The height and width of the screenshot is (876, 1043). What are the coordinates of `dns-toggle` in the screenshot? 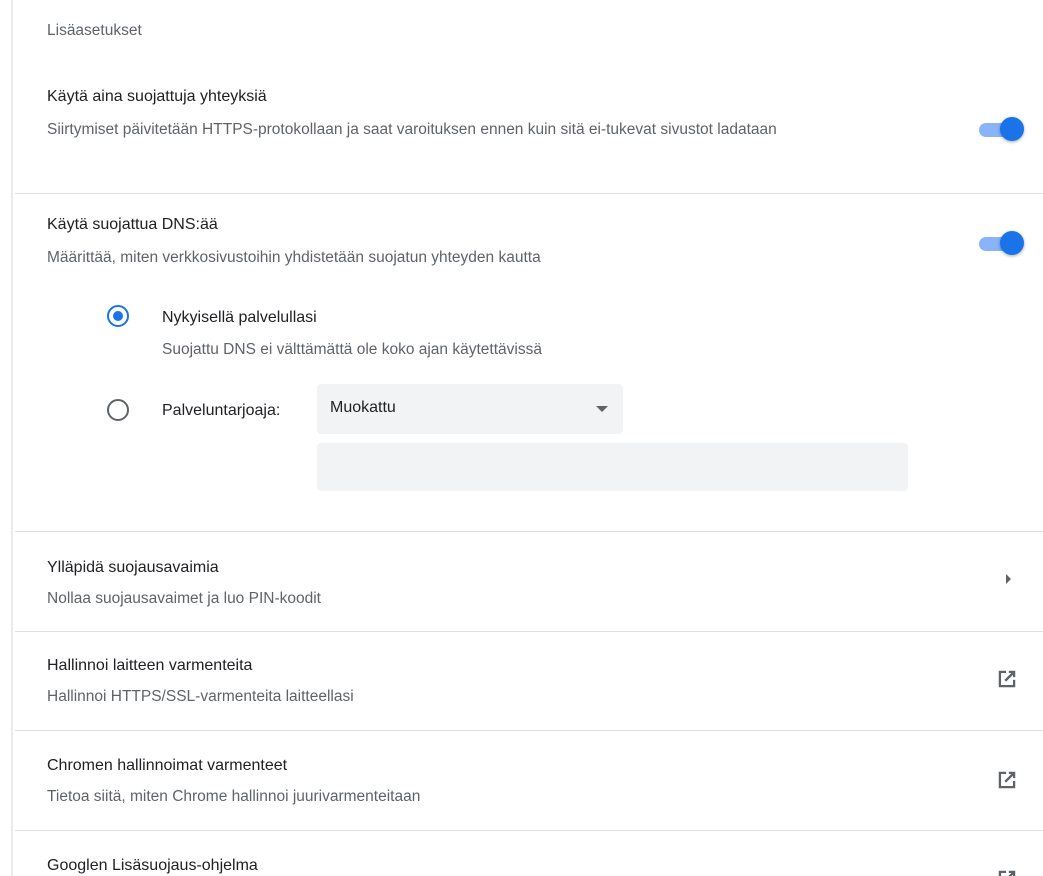 It's located at (1001, 243).